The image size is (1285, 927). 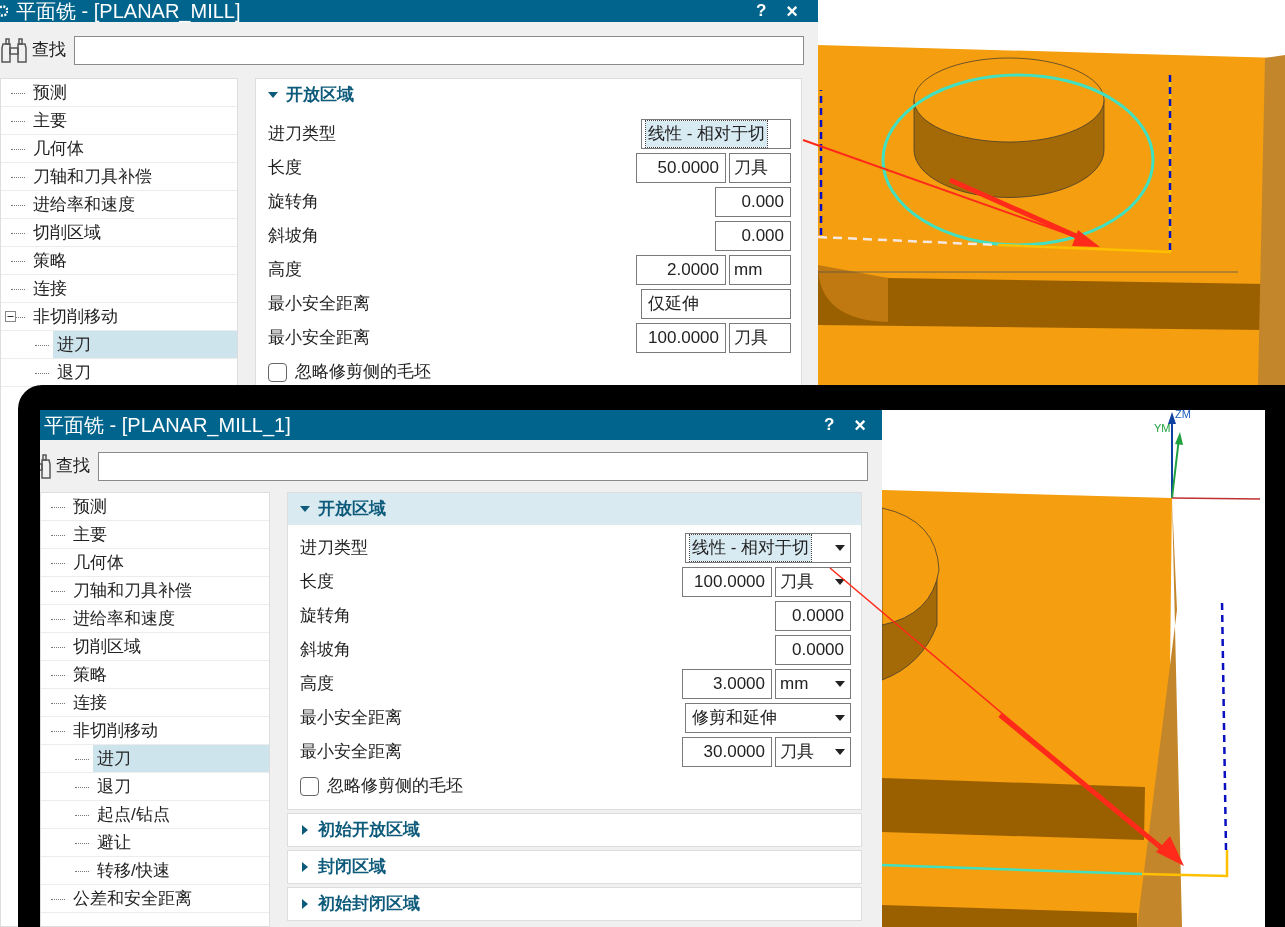 What do you see at coordinates (4, 11) in the screenshot?
I see `gear-icon` at bounding box center [4, 11].